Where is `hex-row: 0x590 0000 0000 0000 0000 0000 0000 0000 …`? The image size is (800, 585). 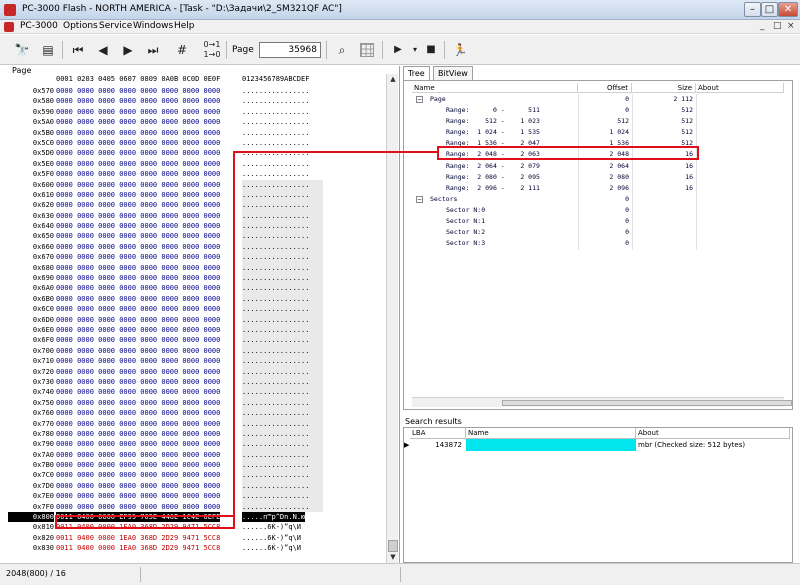
hex-row: 0x590 0000 0000 0000 0000 0000 0000 0000 … is located at coordinates (198, 112).